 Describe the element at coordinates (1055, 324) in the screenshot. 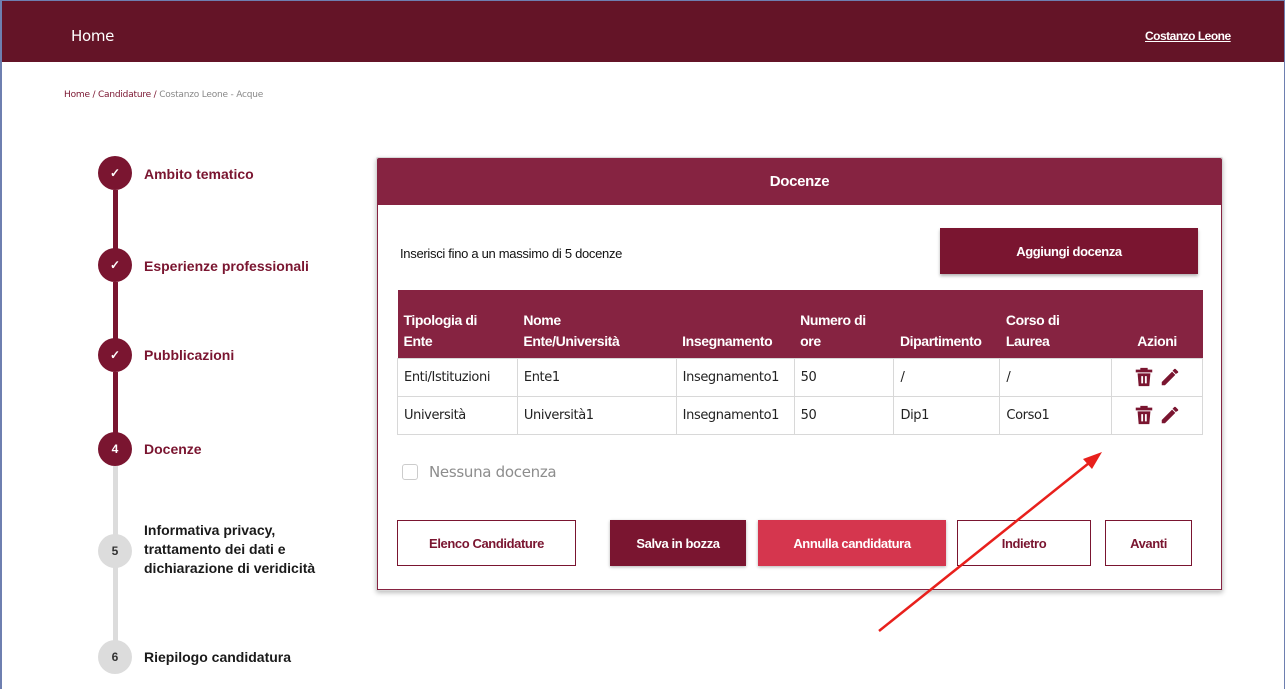

I see `column-header: Corso di Laurea` at that location.